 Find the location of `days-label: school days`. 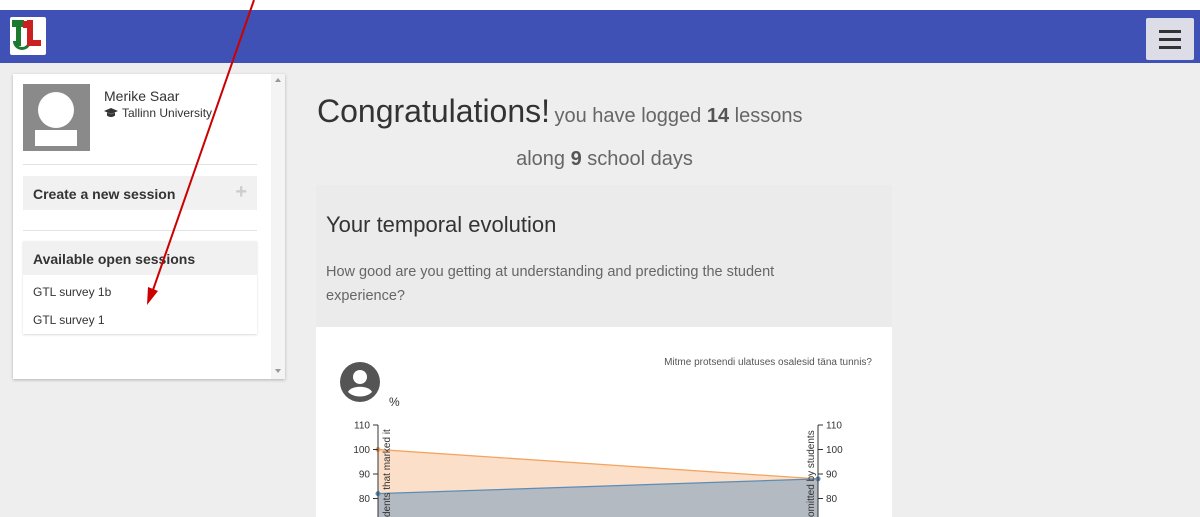

days-label: school days is located at coordinates (640, 159).